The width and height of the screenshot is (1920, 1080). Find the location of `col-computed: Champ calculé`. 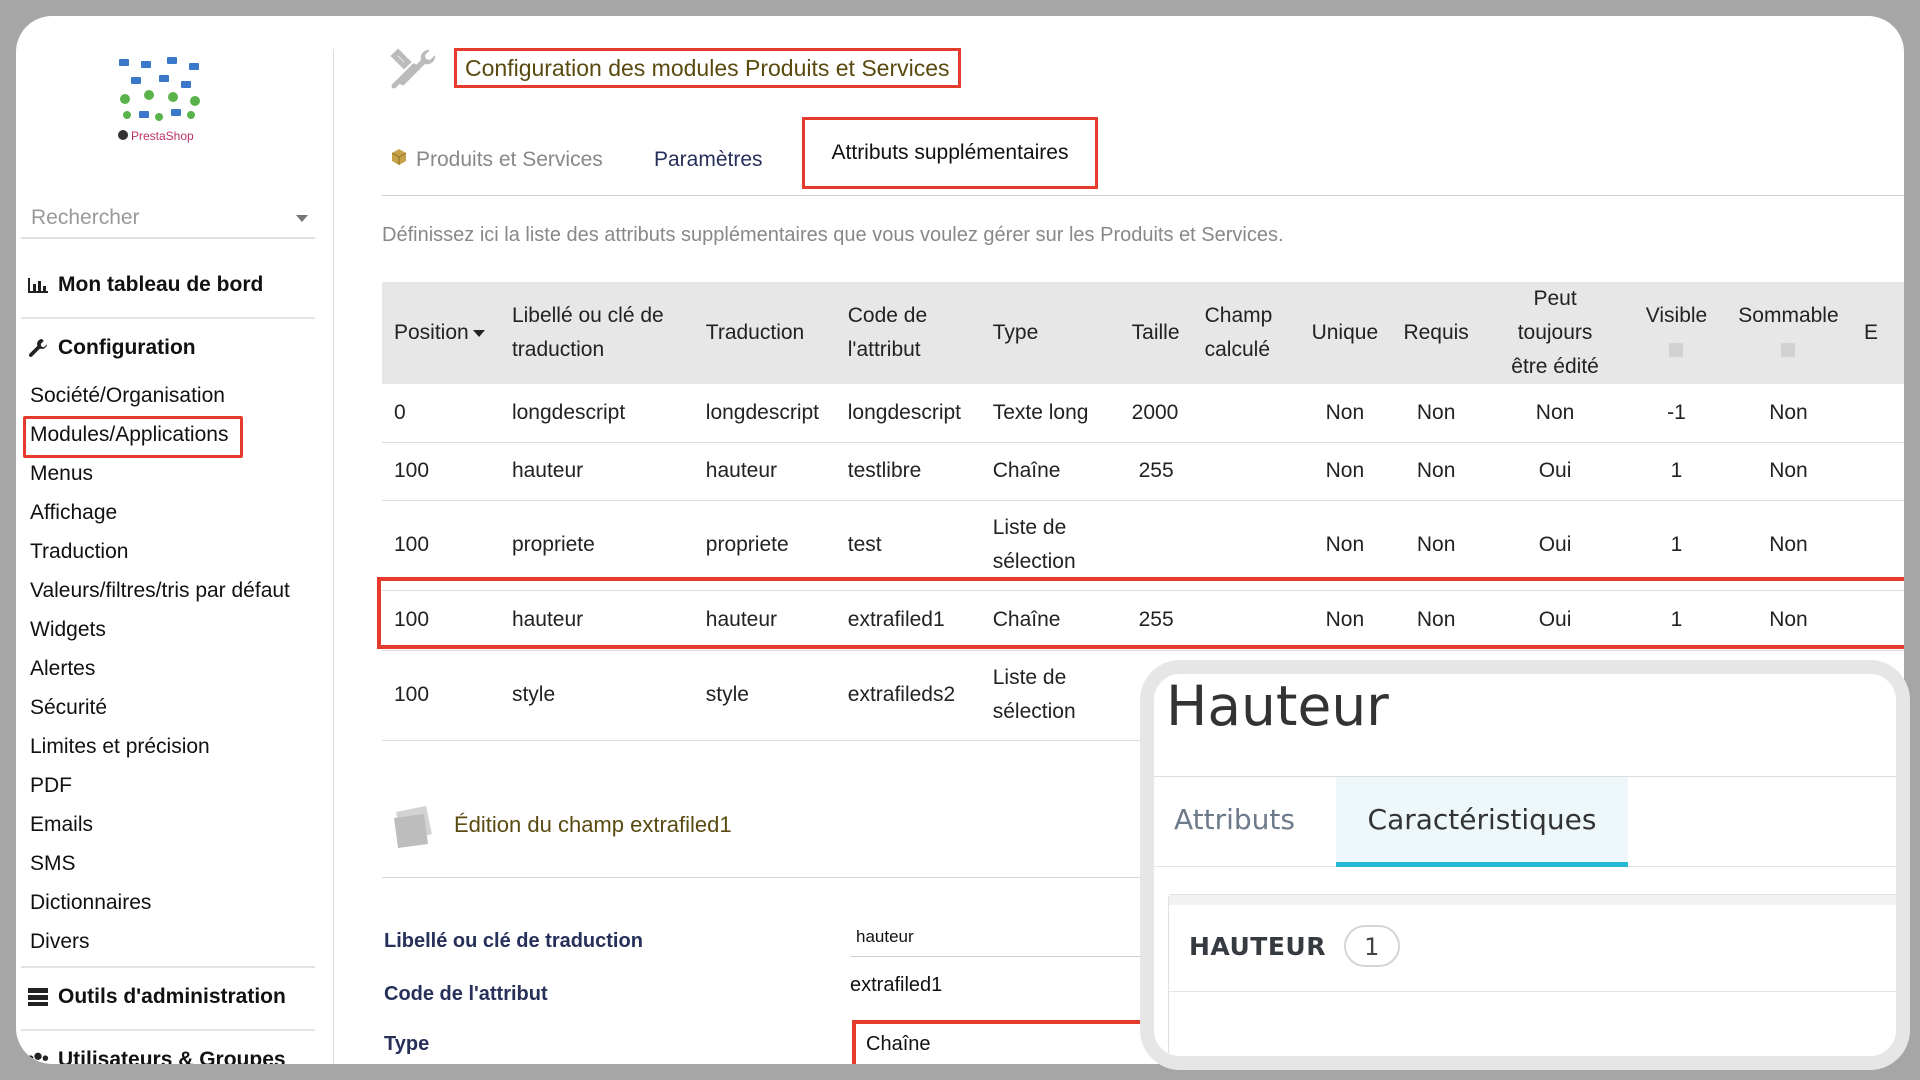

col-computed: Champ calculé is located at coordinates (1246, 333).